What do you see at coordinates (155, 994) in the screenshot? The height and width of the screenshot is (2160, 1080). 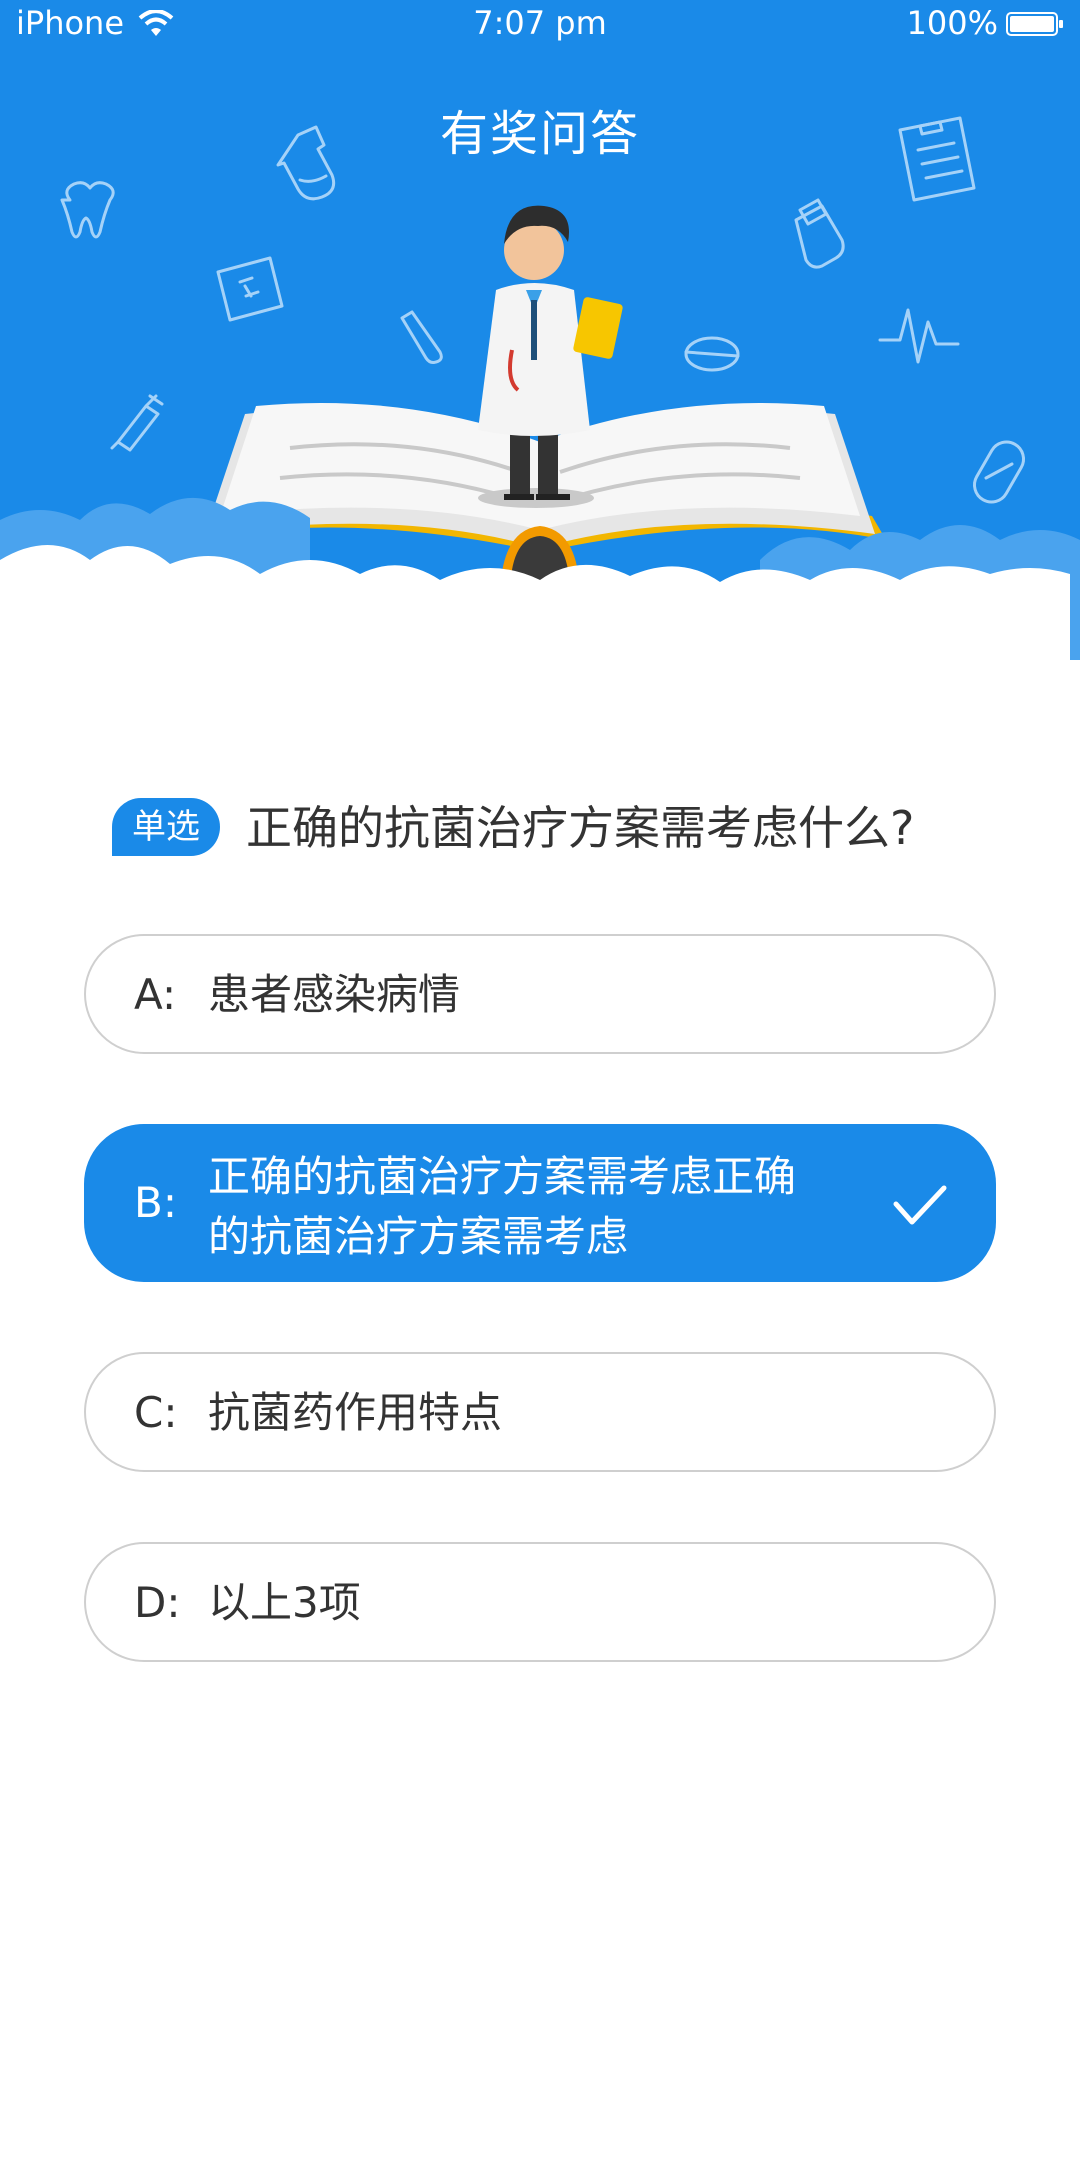 I see `option-letter: A:` at bounding box center [155, 994].